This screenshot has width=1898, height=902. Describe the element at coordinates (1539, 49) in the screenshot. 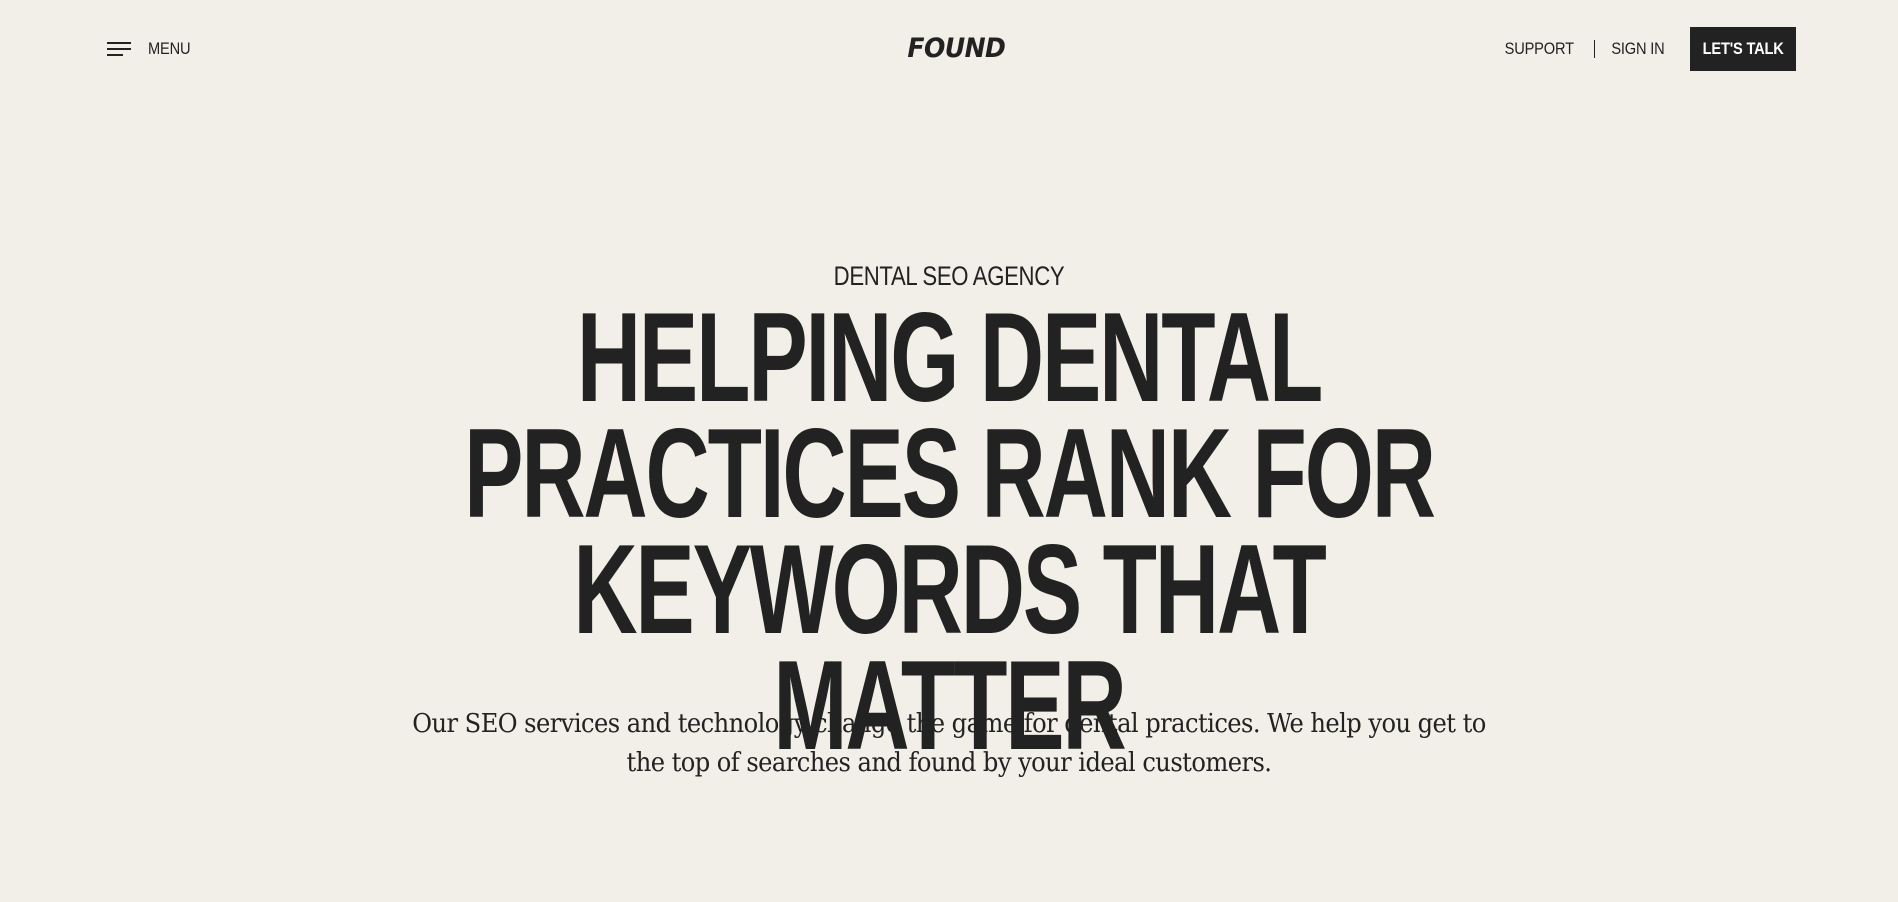

I see `support-link: SUPPORT` at that location.